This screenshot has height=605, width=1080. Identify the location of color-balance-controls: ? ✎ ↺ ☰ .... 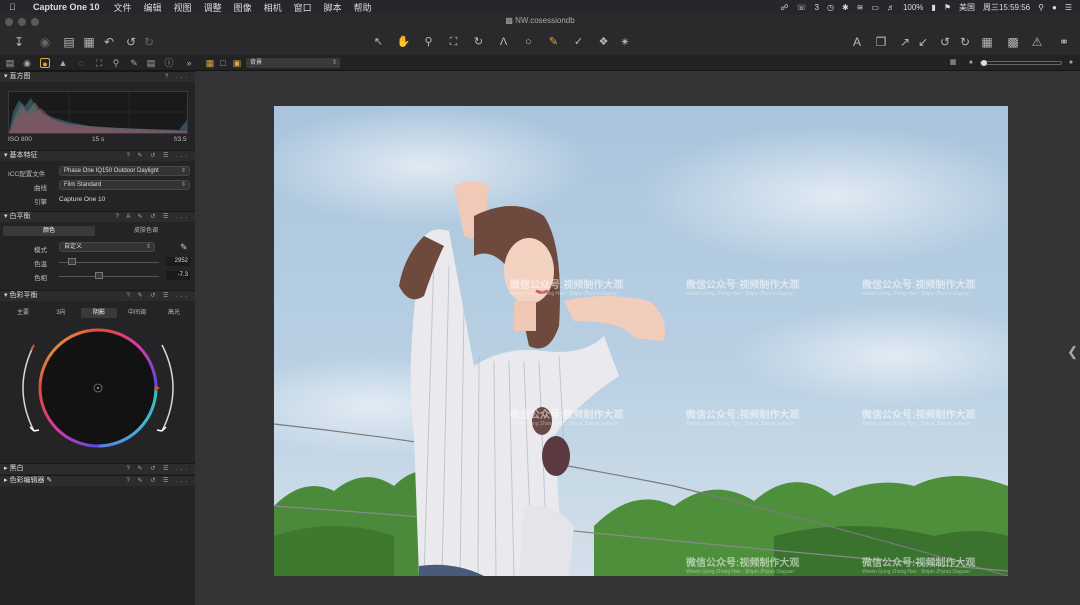
(158, 296).